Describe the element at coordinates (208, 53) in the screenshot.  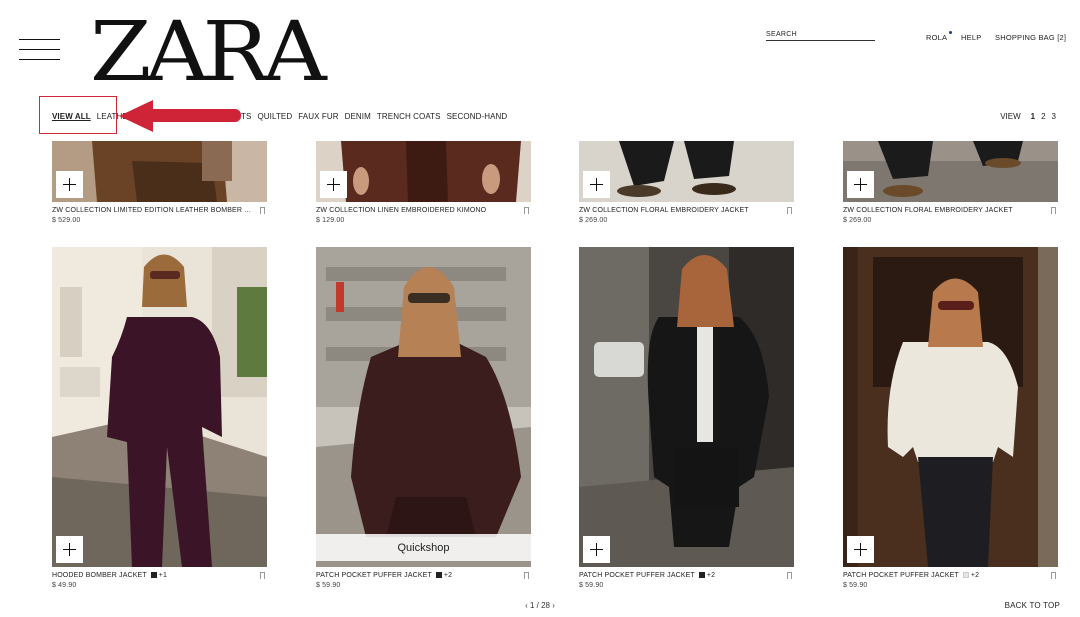
I see `zara-logo: ZARA` at that location.